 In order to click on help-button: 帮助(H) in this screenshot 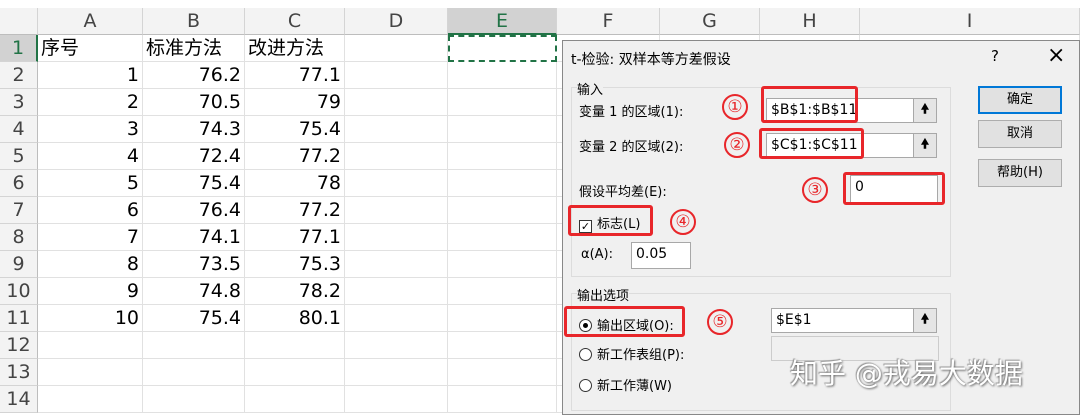, I will do `click(1020, 173)`.